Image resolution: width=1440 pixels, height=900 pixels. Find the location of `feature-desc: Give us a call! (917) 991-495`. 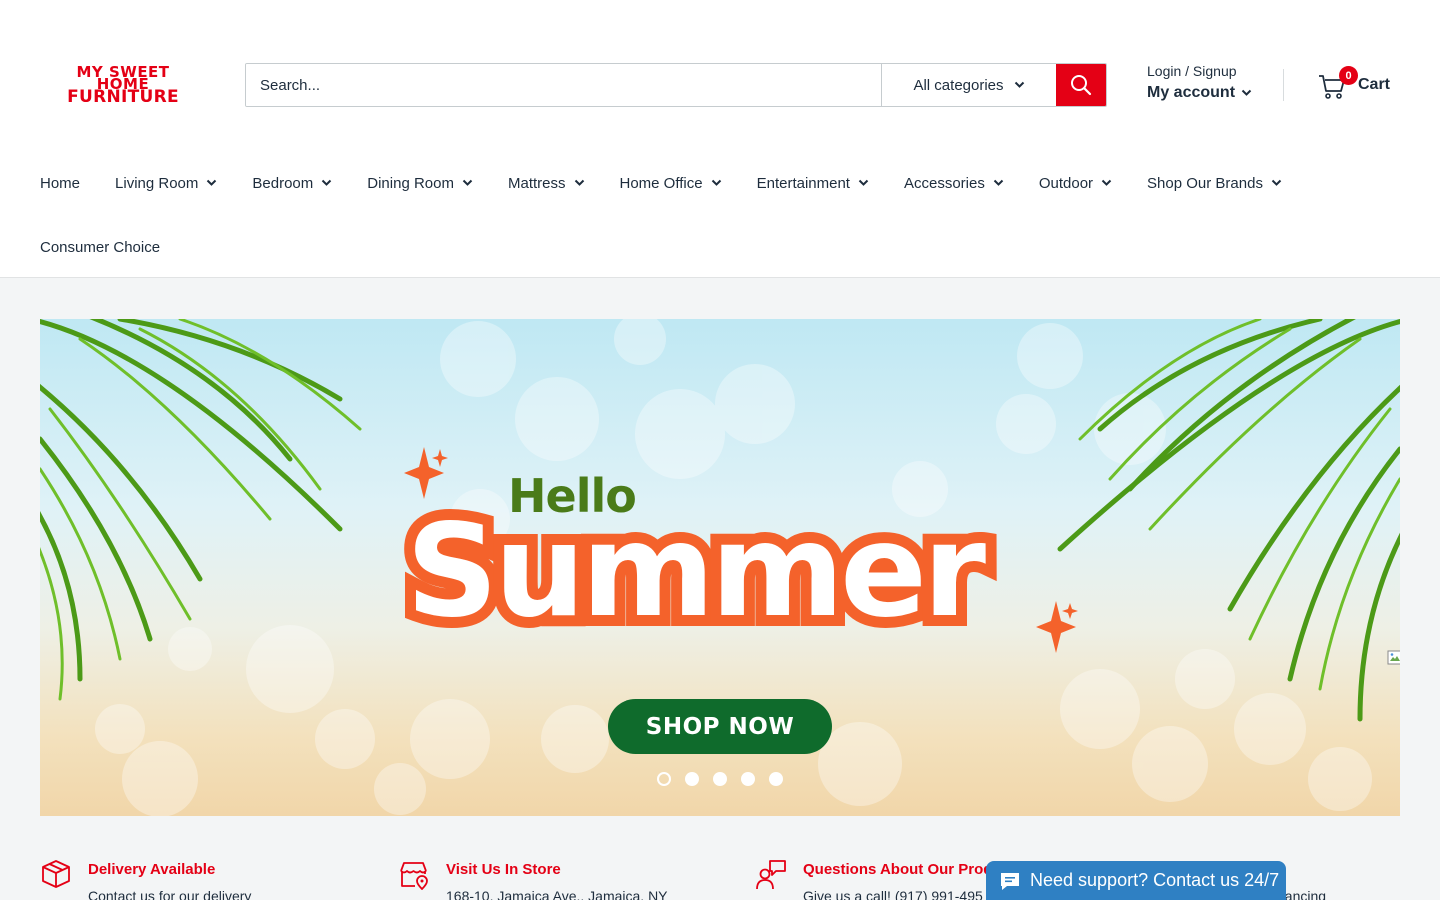

feature-desc: Give us a call! (917) 991-495 is located at coordinates (893, 894).